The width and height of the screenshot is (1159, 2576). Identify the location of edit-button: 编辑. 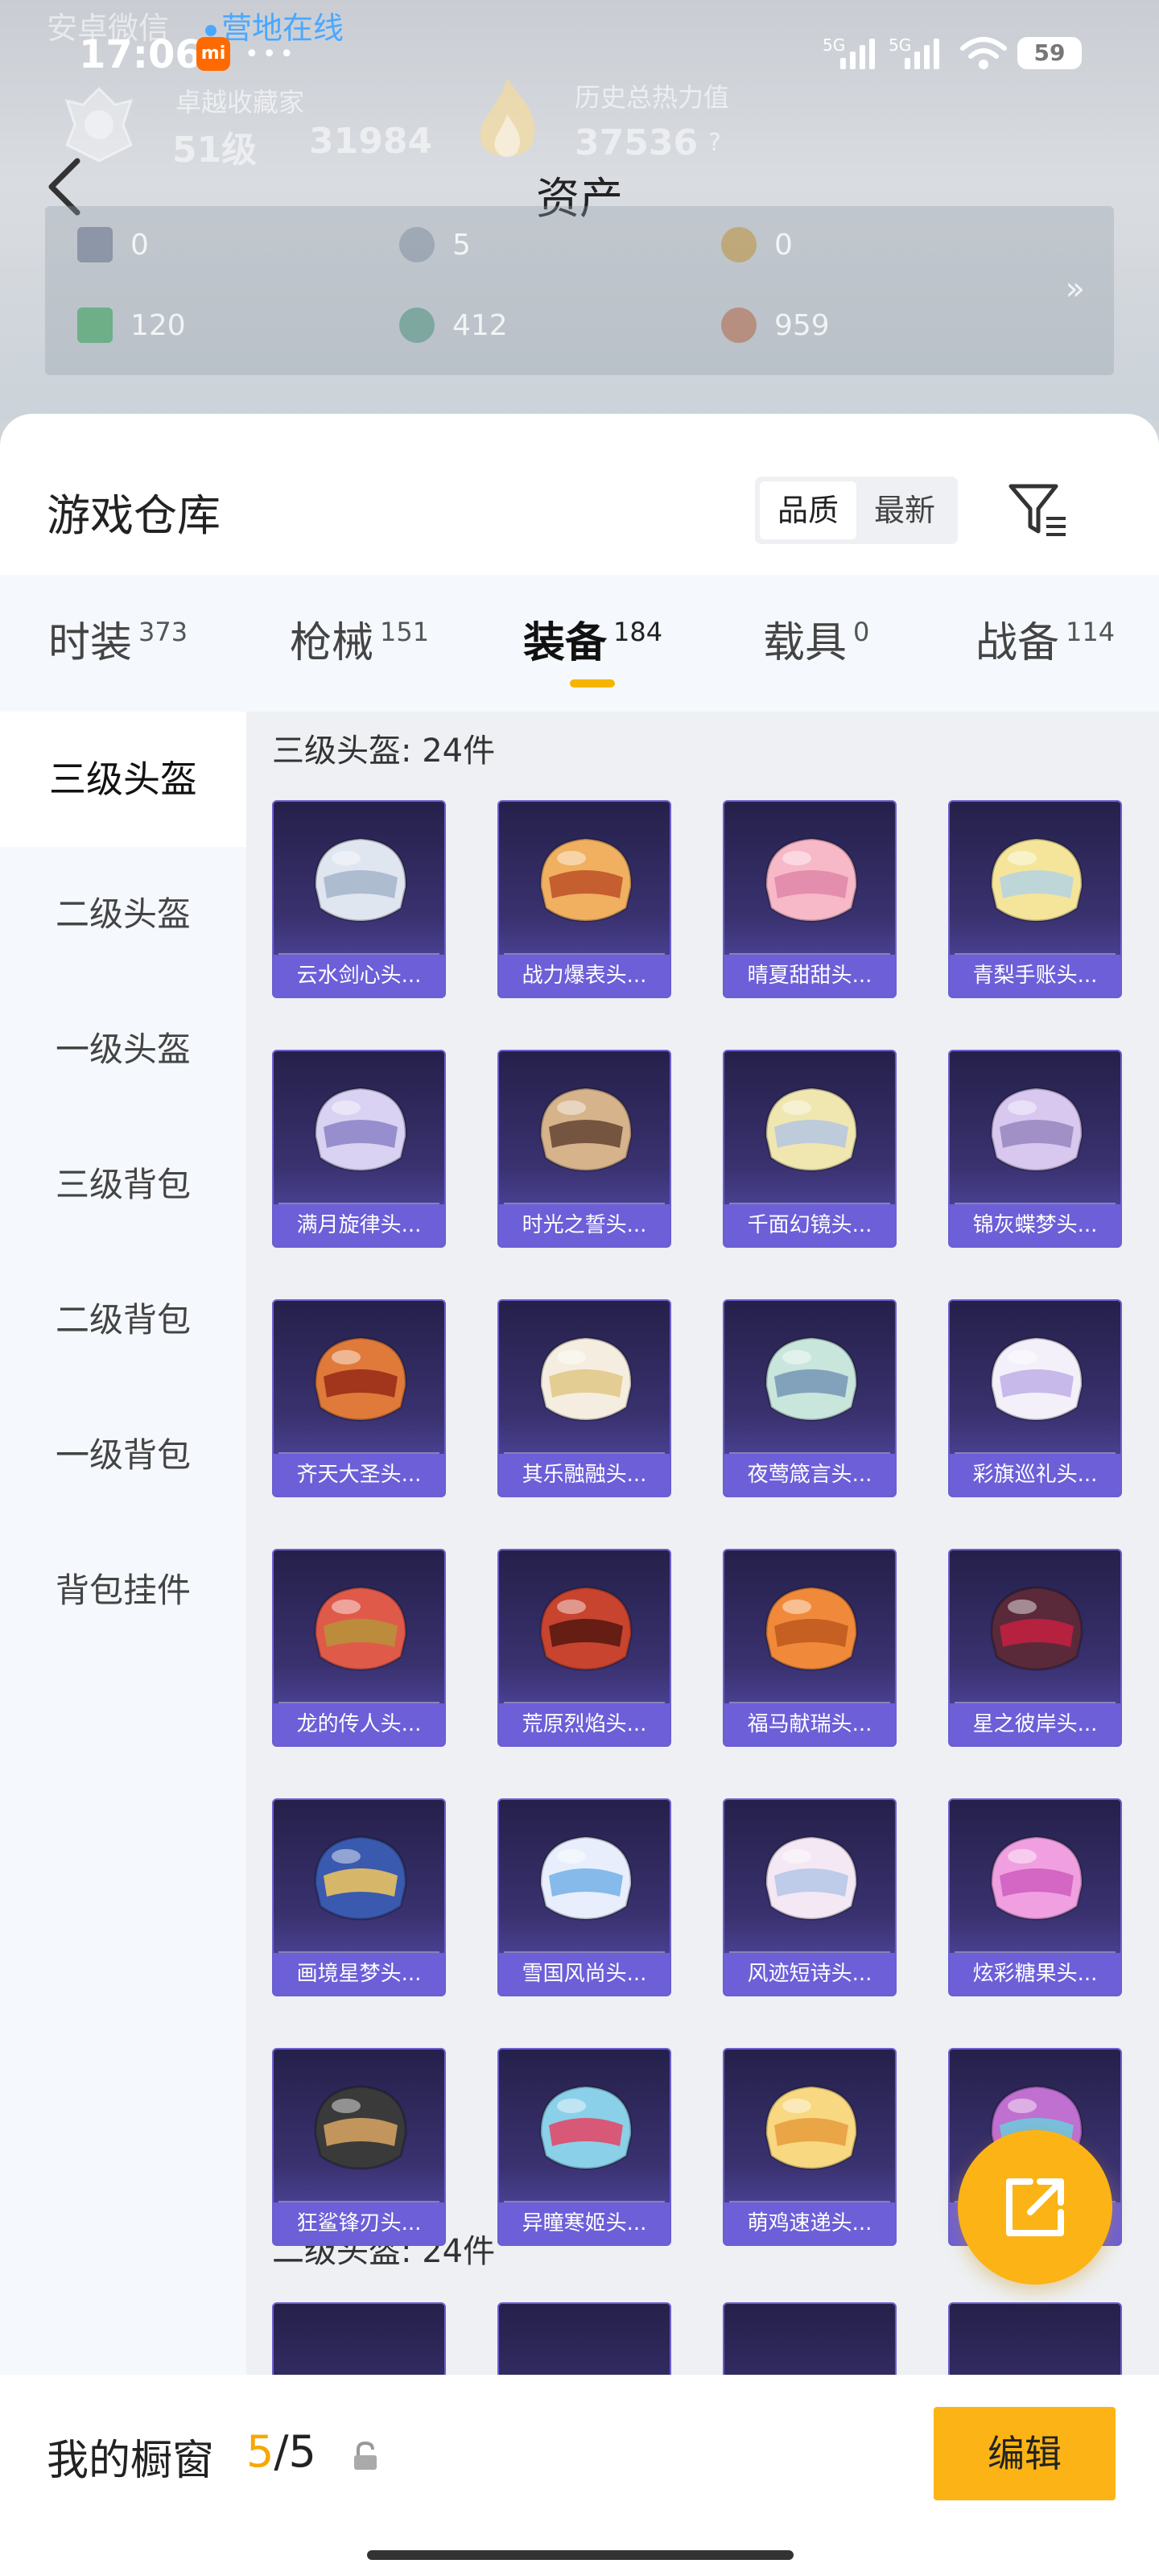
(1025, 2453).